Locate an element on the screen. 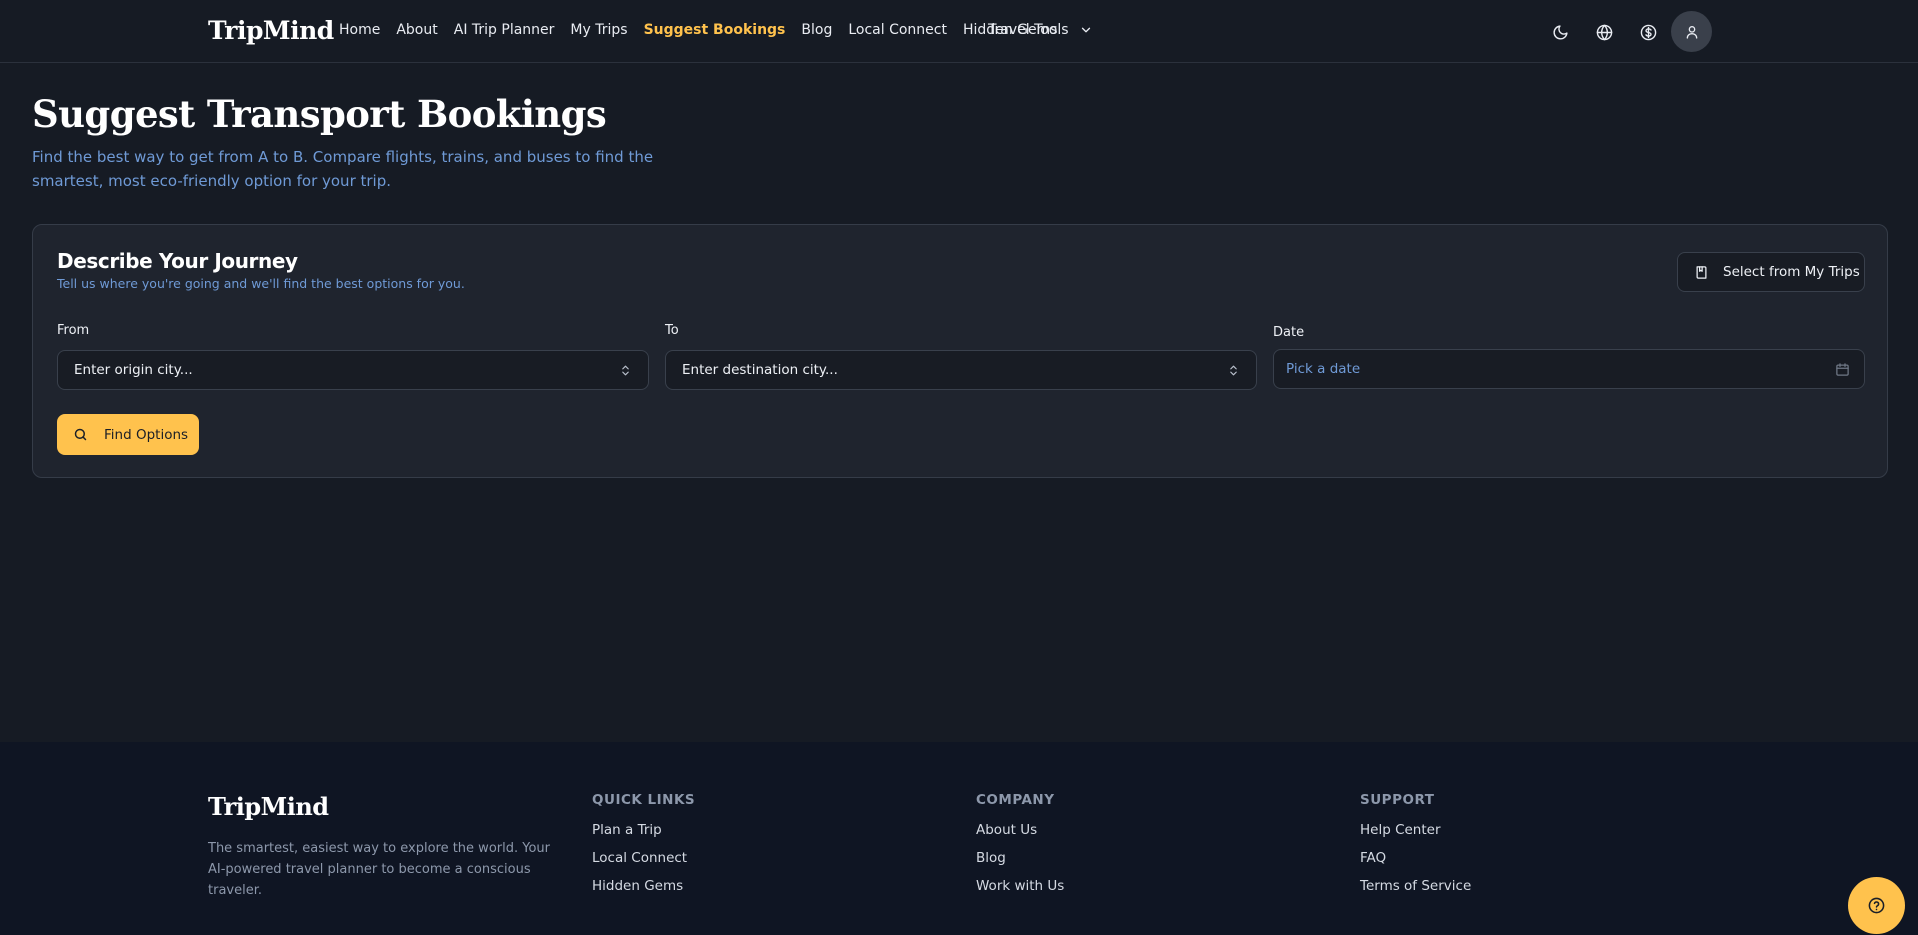  from-label: From is located at coordinates (73, 330).